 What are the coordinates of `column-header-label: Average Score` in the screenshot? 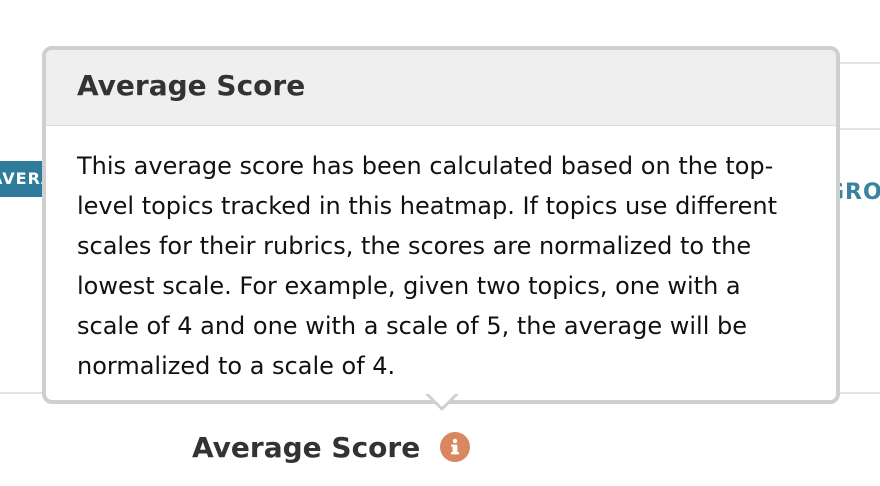 It's located at (306, 447).